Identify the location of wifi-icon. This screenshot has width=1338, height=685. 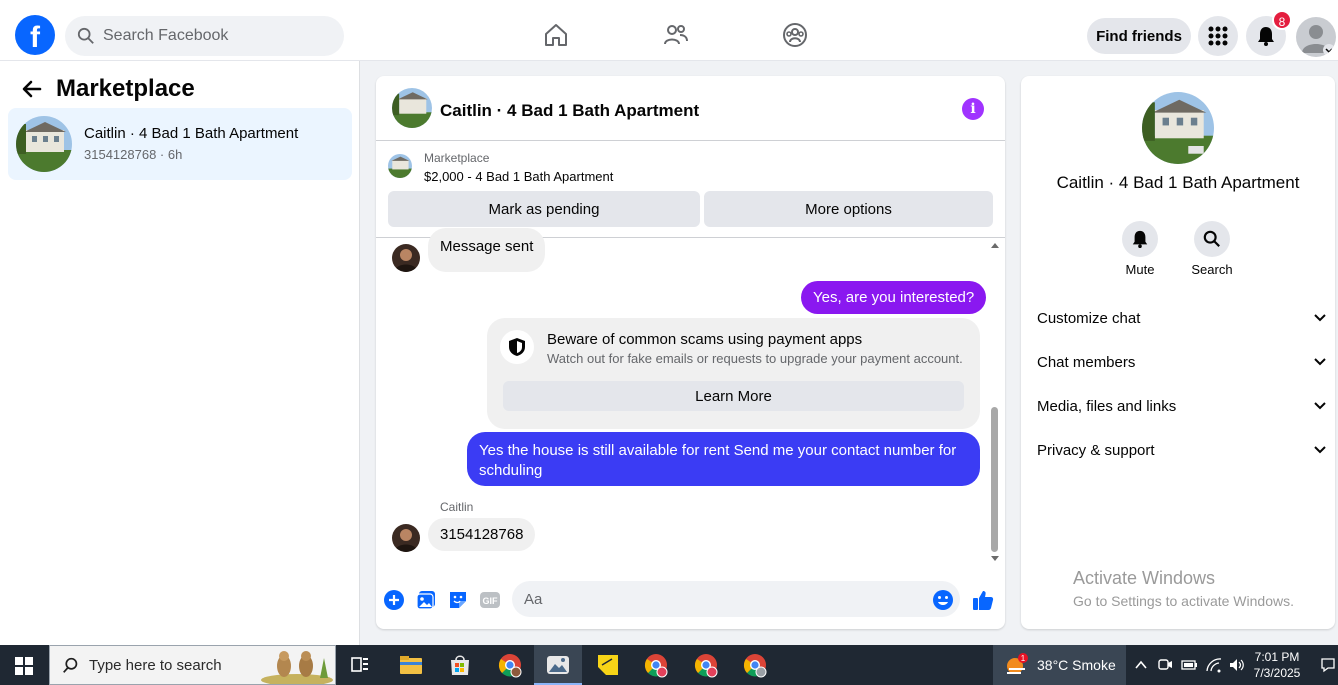
(1214, 665).